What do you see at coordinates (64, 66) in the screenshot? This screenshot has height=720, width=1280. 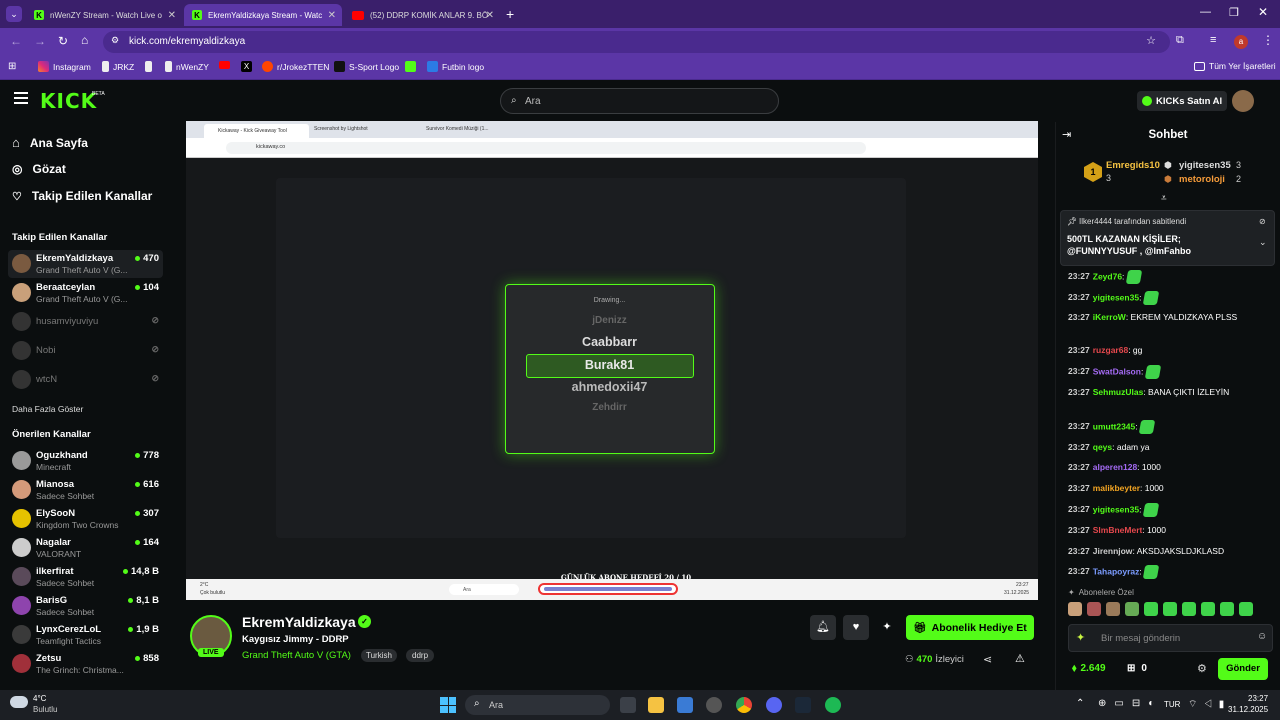 I see `bookmark-instagram: Instagram` at bounding box center [64, 66].